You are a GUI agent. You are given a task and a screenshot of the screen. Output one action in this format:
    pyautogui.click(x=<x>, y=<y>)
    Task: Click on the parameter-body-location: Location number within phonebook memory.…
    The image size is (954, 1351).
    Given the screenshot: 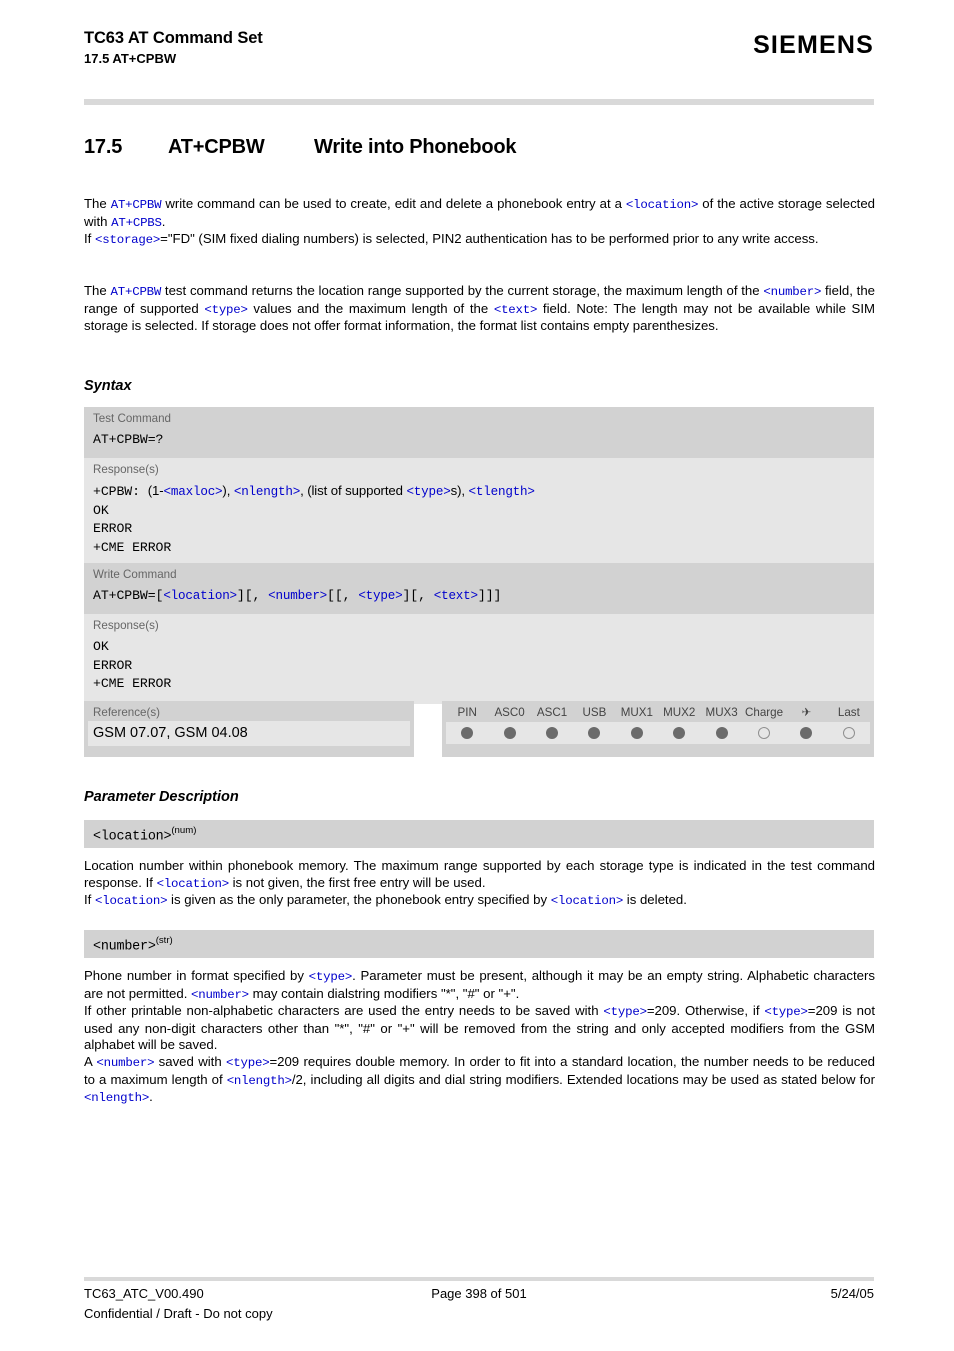 What is the action you would take?
    pyautogui.click(x=479, y=884)
    